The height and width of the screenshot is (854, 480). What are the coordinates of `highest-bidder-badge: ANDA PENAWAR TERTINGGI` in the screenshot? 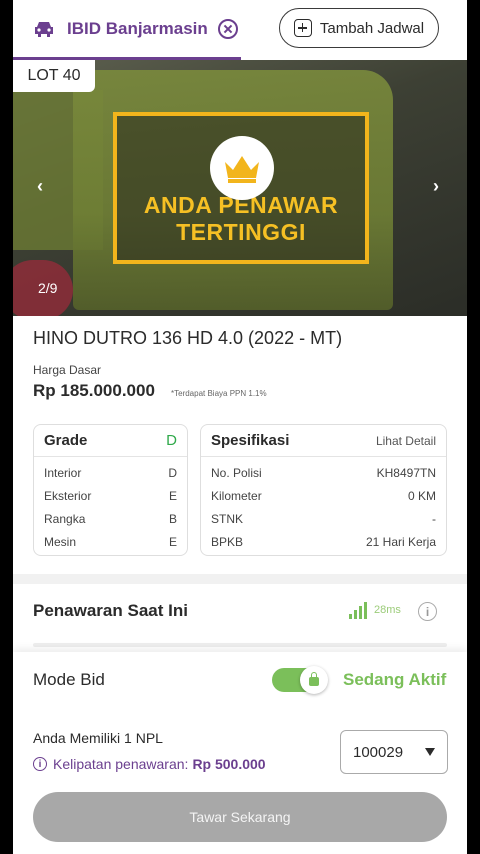 It's located at (241, 188).